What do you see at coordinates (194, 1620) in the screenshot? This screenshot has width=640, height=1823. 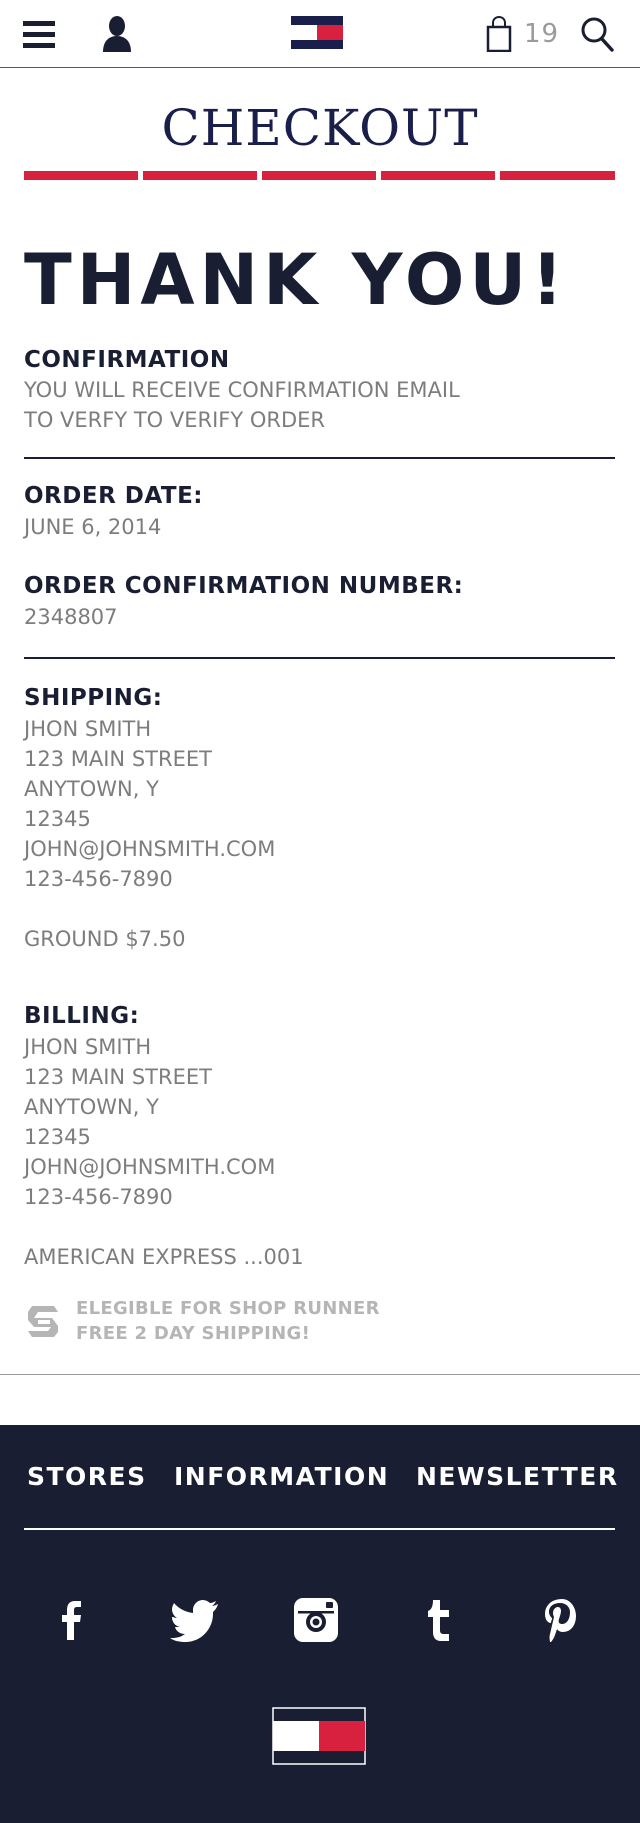 I see `twitter-icon` at bounding box center [194, 1620].